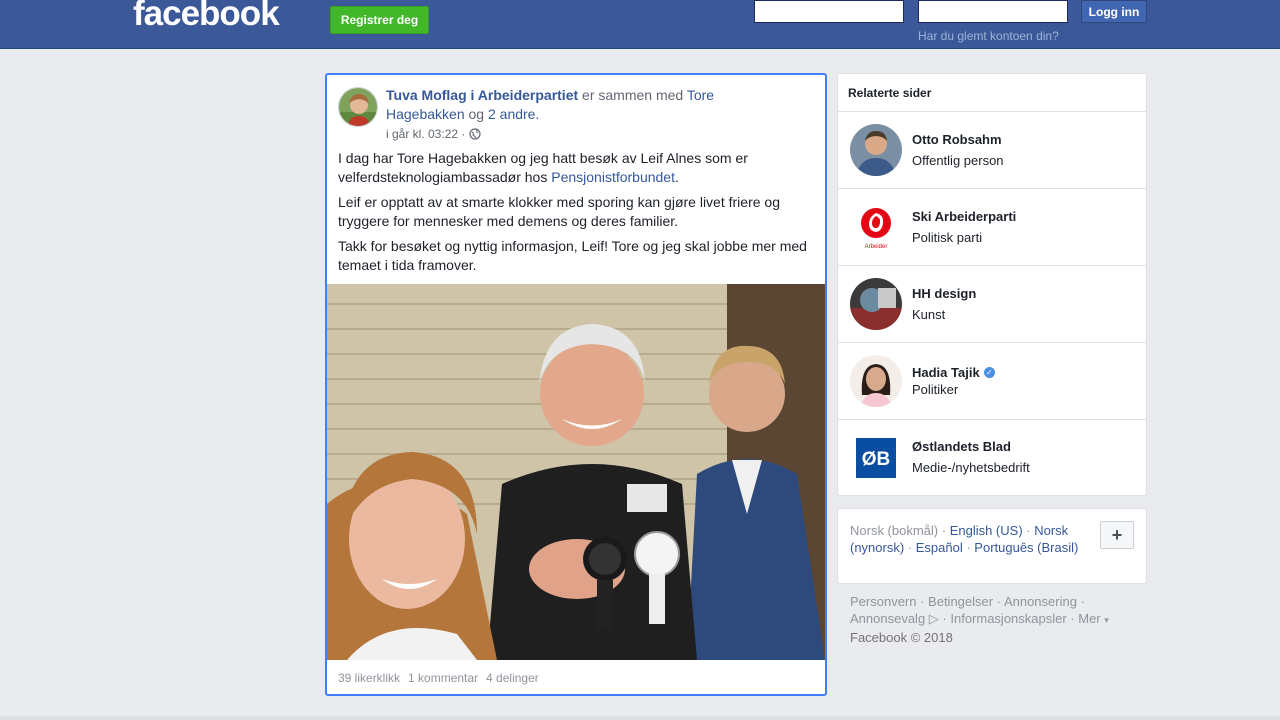 The height and width of the screenshot is (720, 1280). I want to click on footer-link: Annonsevalg, so click(887, 618).